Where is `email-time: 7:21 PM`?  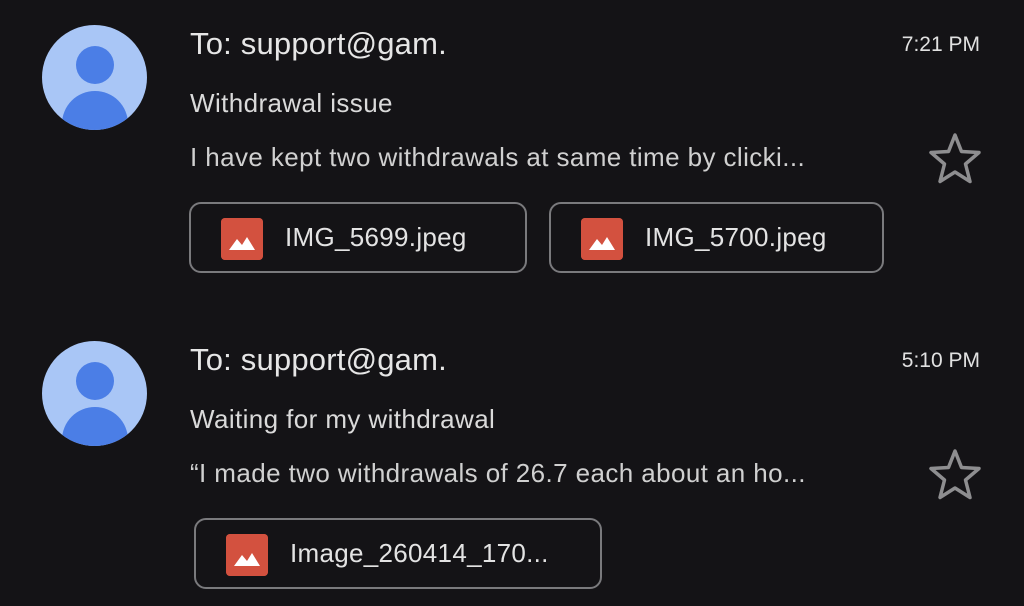
email-time: 7:21 PM is located at coordinates (940, 44).